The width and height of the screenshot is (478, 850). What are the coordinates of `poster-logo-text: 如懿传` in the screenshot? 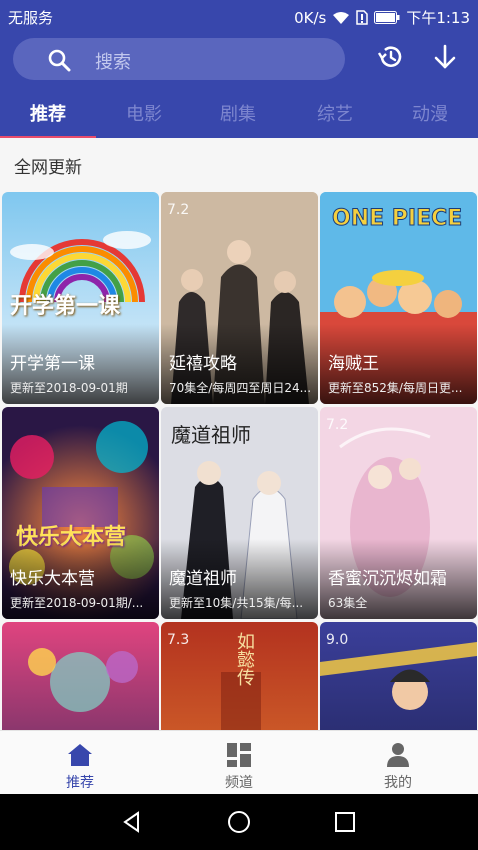 It's located at (244, 659).